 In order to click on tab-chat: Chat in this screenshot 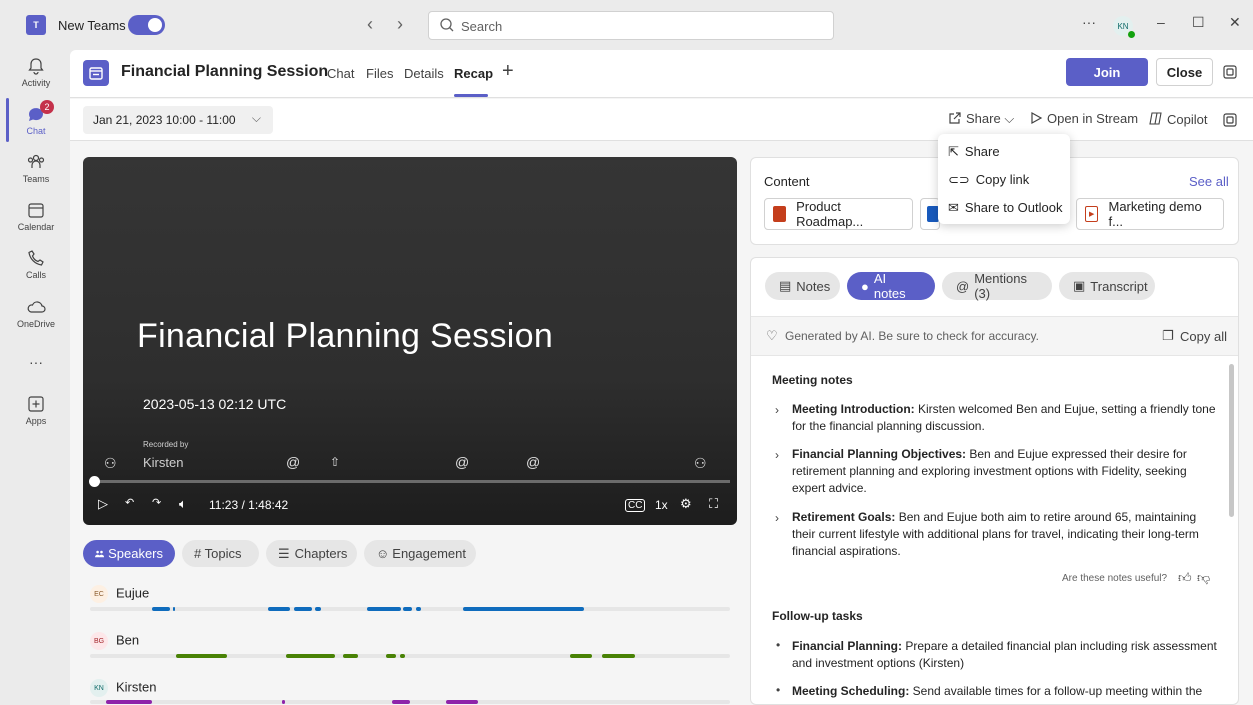, I will do `click(340, 73)`.